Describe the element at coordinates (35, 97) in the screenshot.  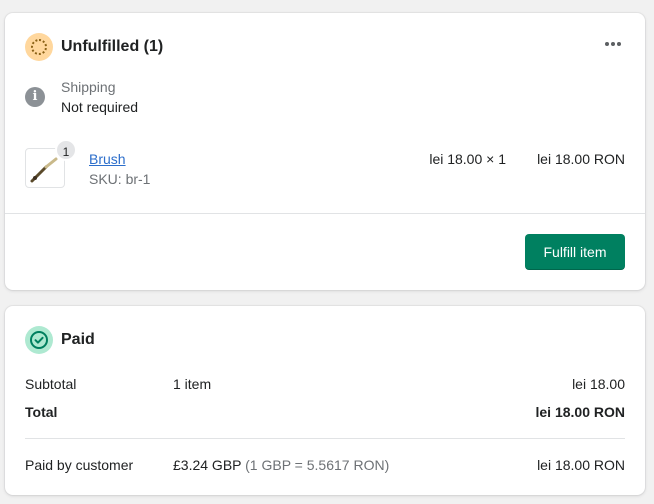
I see `info-icon: i` at that location.